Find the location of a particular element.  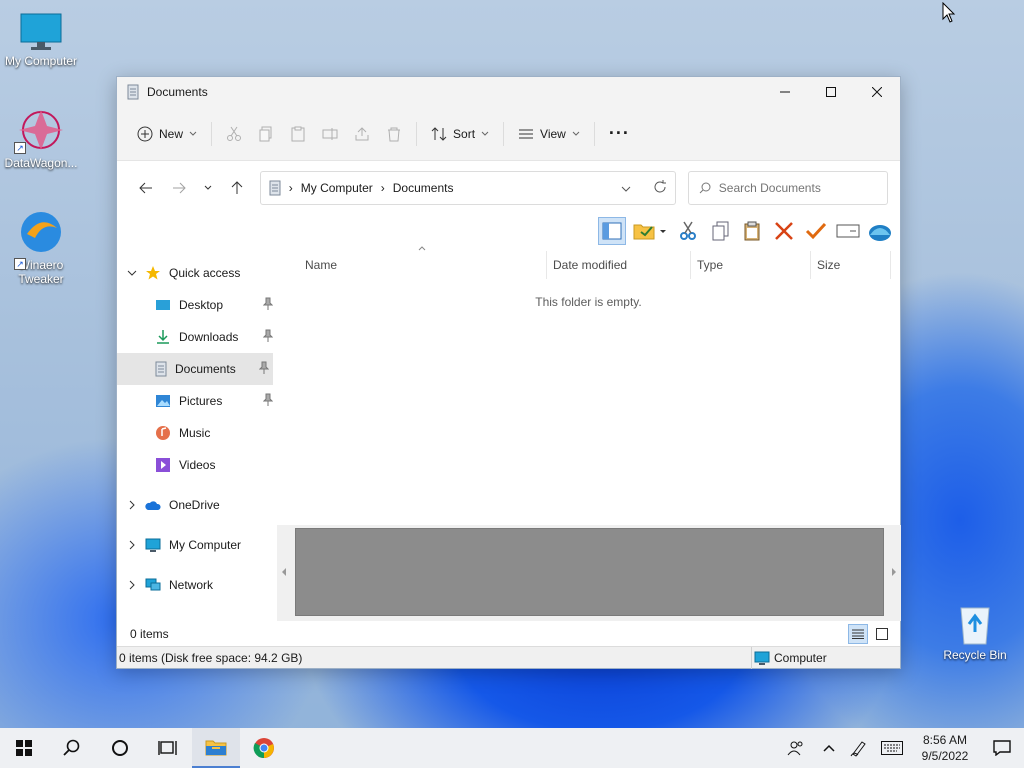

maximize-button is located at coordinates (831, 92).